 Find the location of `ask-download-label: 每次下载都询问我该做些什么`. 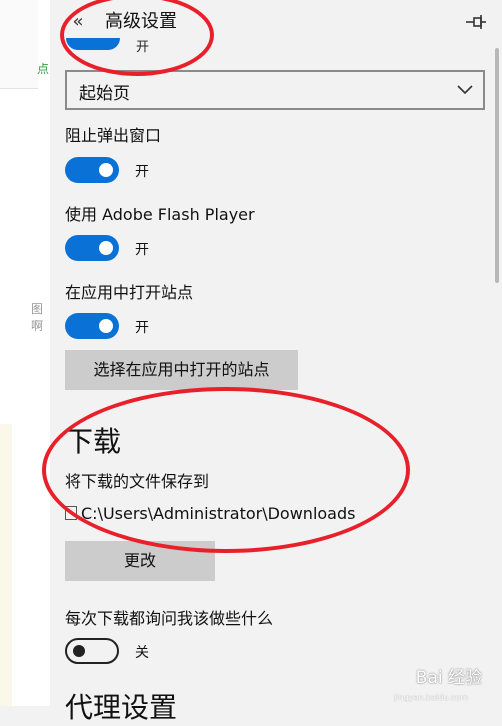

ask-download-label: 每次下载都询问我该做些什么 is located at coordinates (169, 618).